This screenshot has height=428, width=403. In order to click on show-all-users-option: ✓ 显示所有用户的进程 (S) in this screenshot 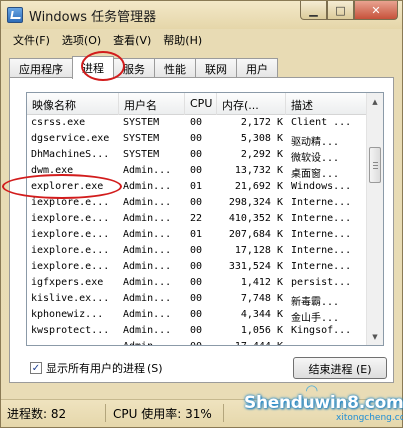, I will do `click(96, 368)`.